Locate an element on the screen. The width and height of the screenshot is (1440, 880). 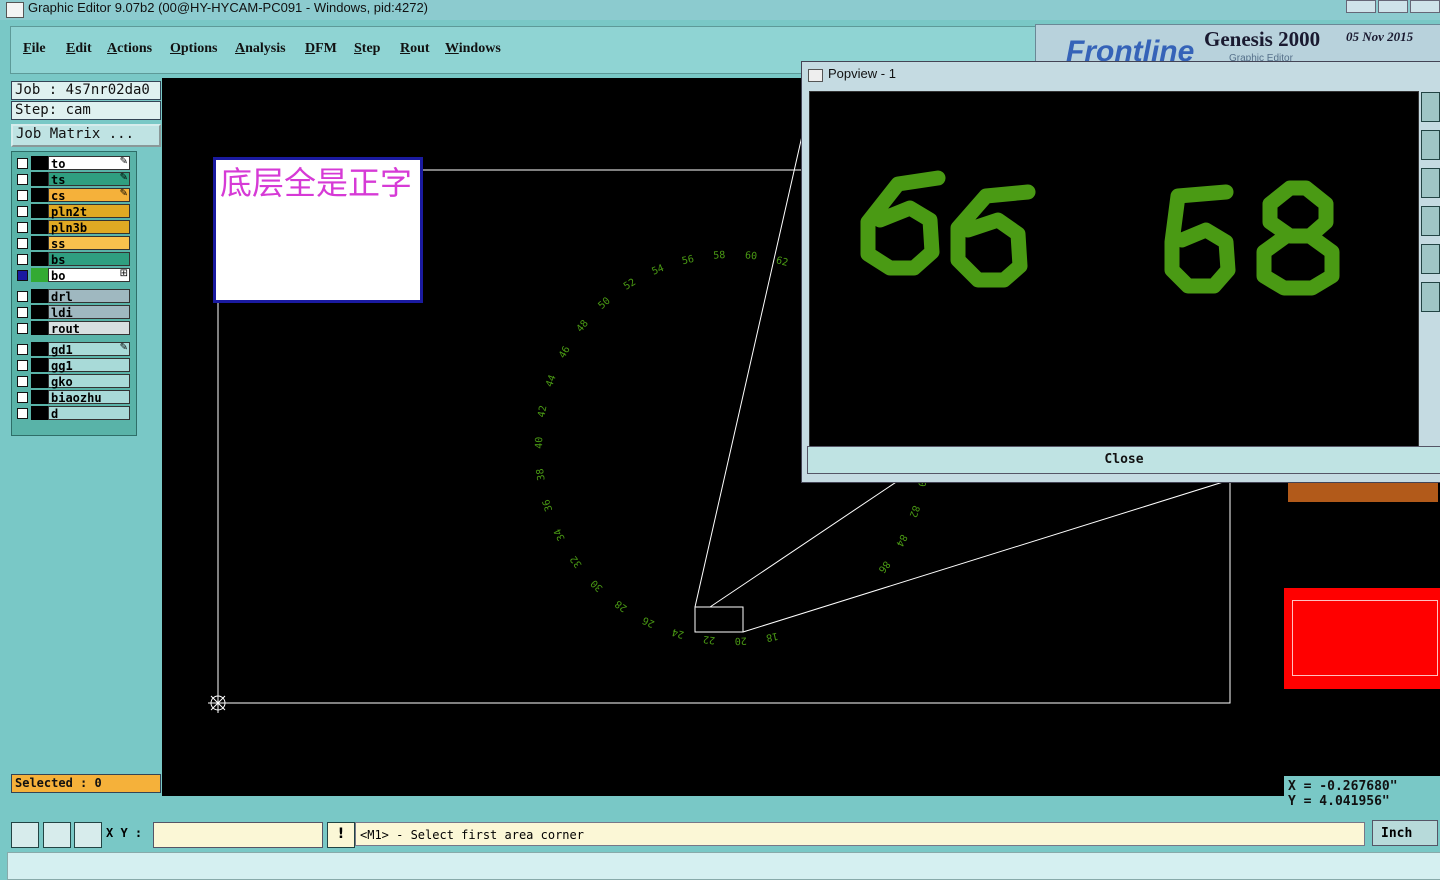
layer-row-gd1: gd1 ✎ is located at coordinates (73, 349).